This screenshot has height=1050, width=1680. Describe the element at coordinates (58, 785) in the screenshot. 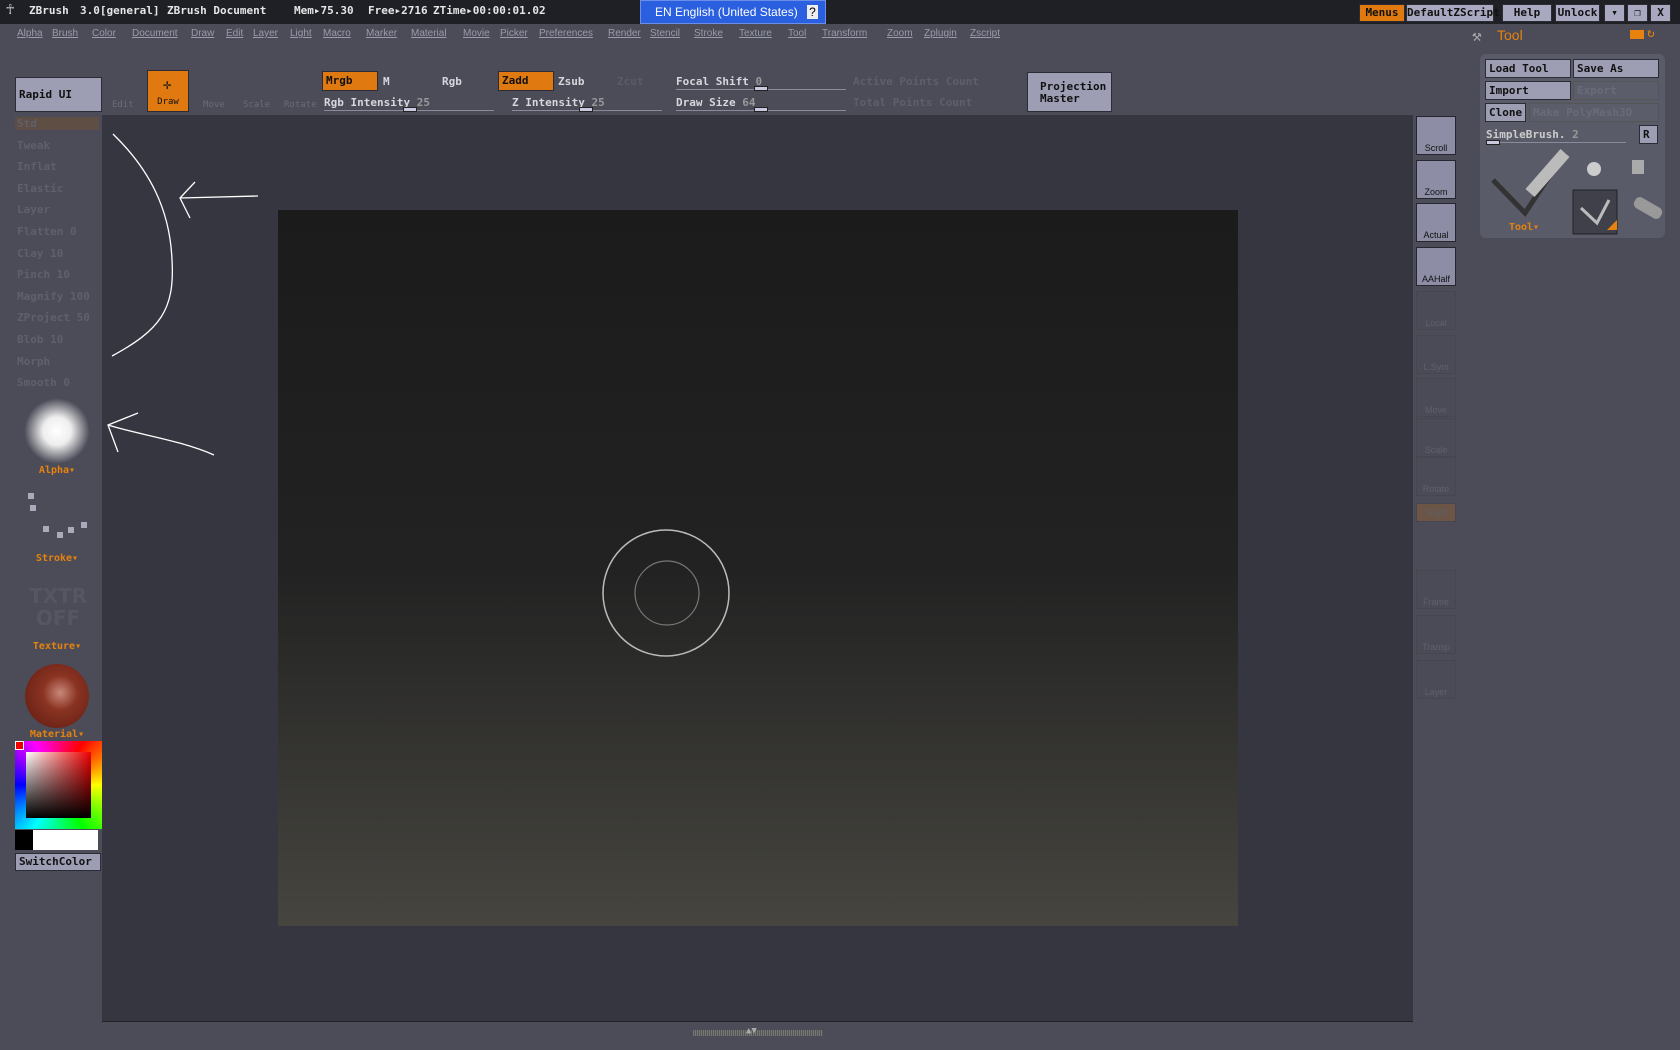

I see `color-picker-square` at that location.